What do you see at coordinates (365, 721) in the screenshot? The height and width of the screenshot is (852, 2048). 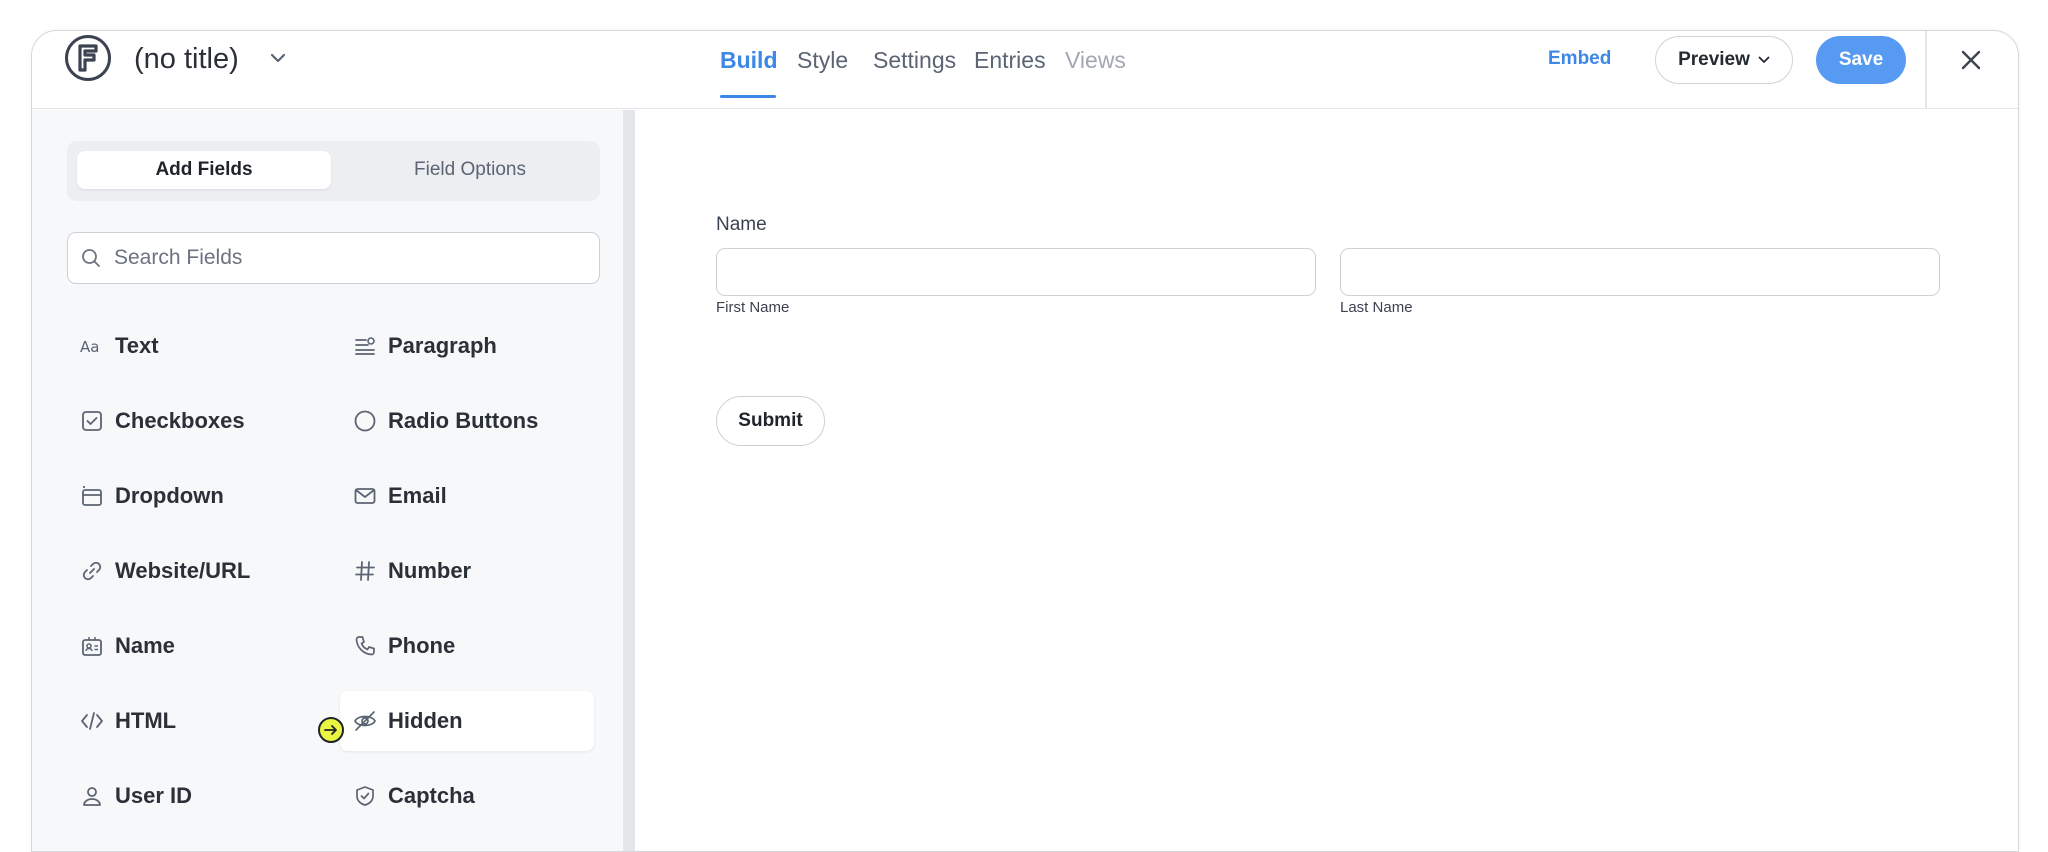 I see `eye-off-icon` at bounding box center [365, 721].